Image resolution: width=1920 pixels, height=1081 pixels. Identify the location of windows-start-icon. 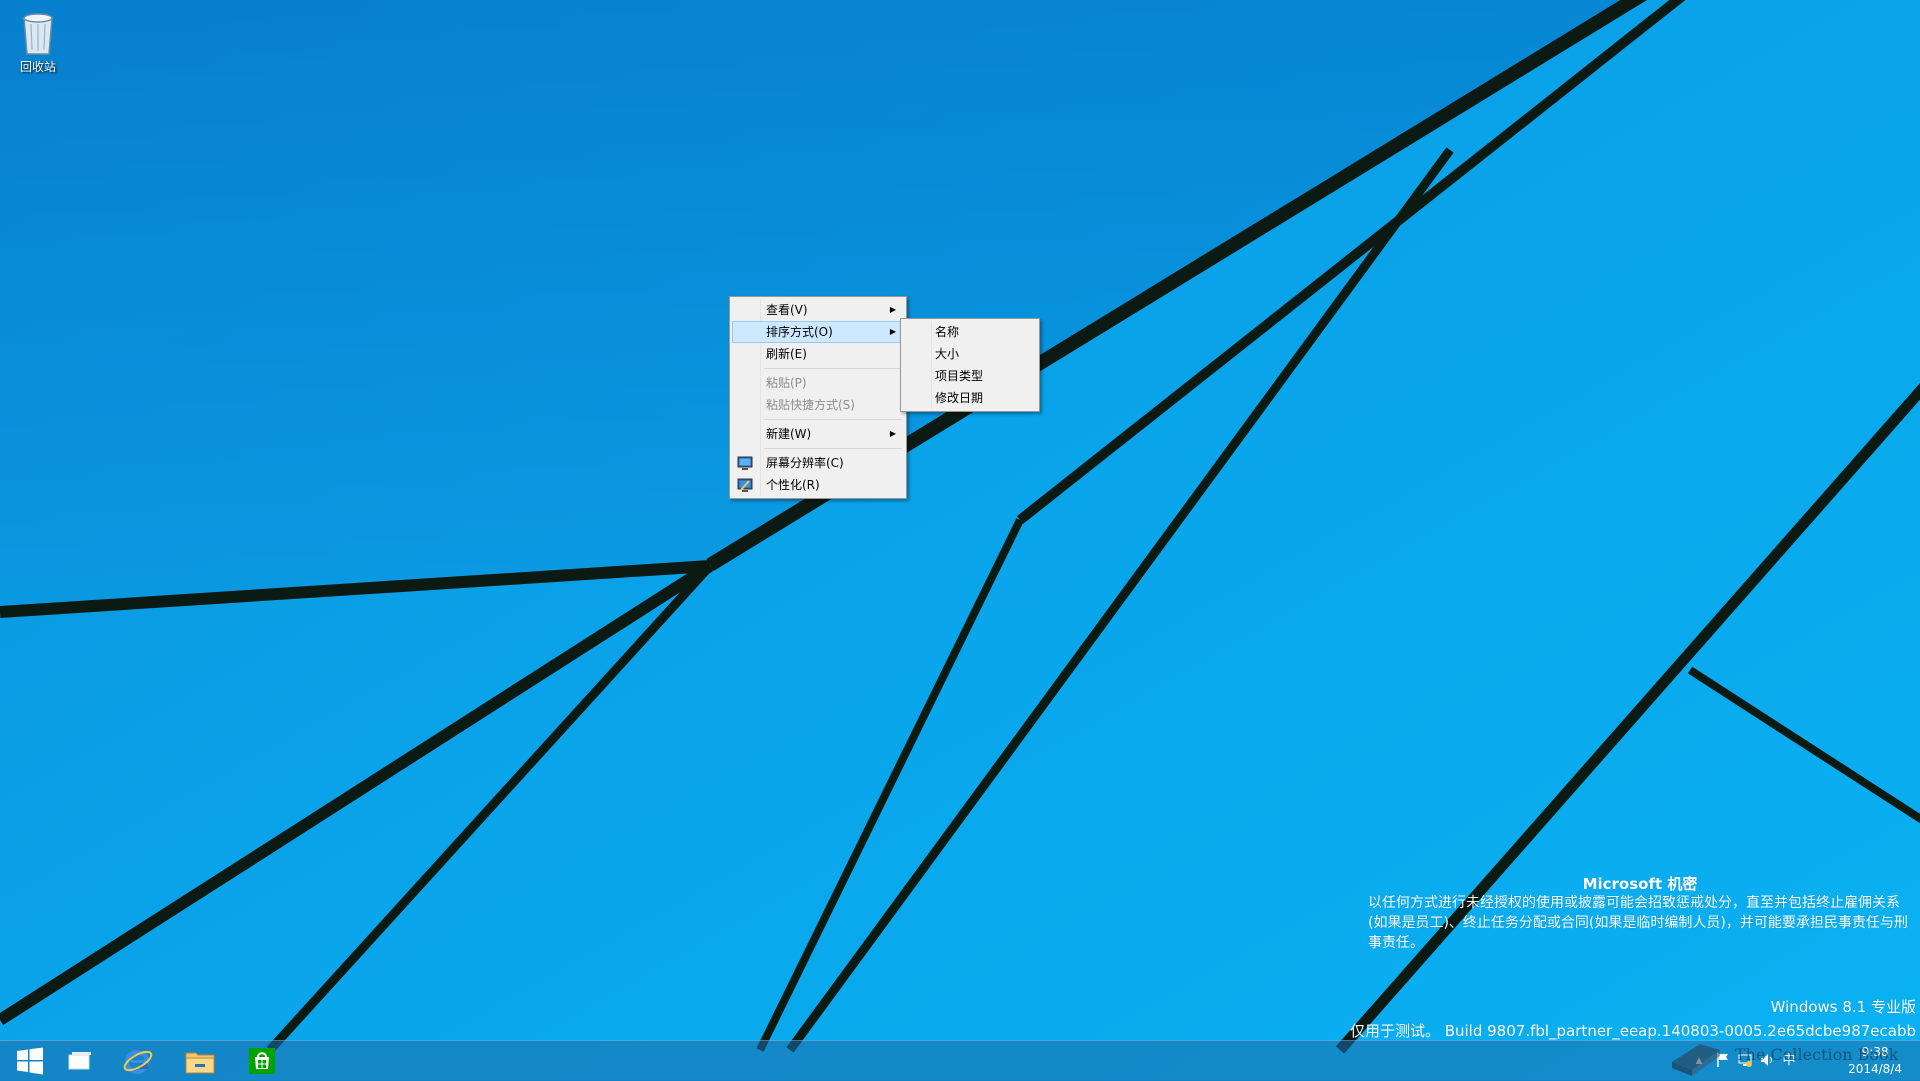
(30, 1061).